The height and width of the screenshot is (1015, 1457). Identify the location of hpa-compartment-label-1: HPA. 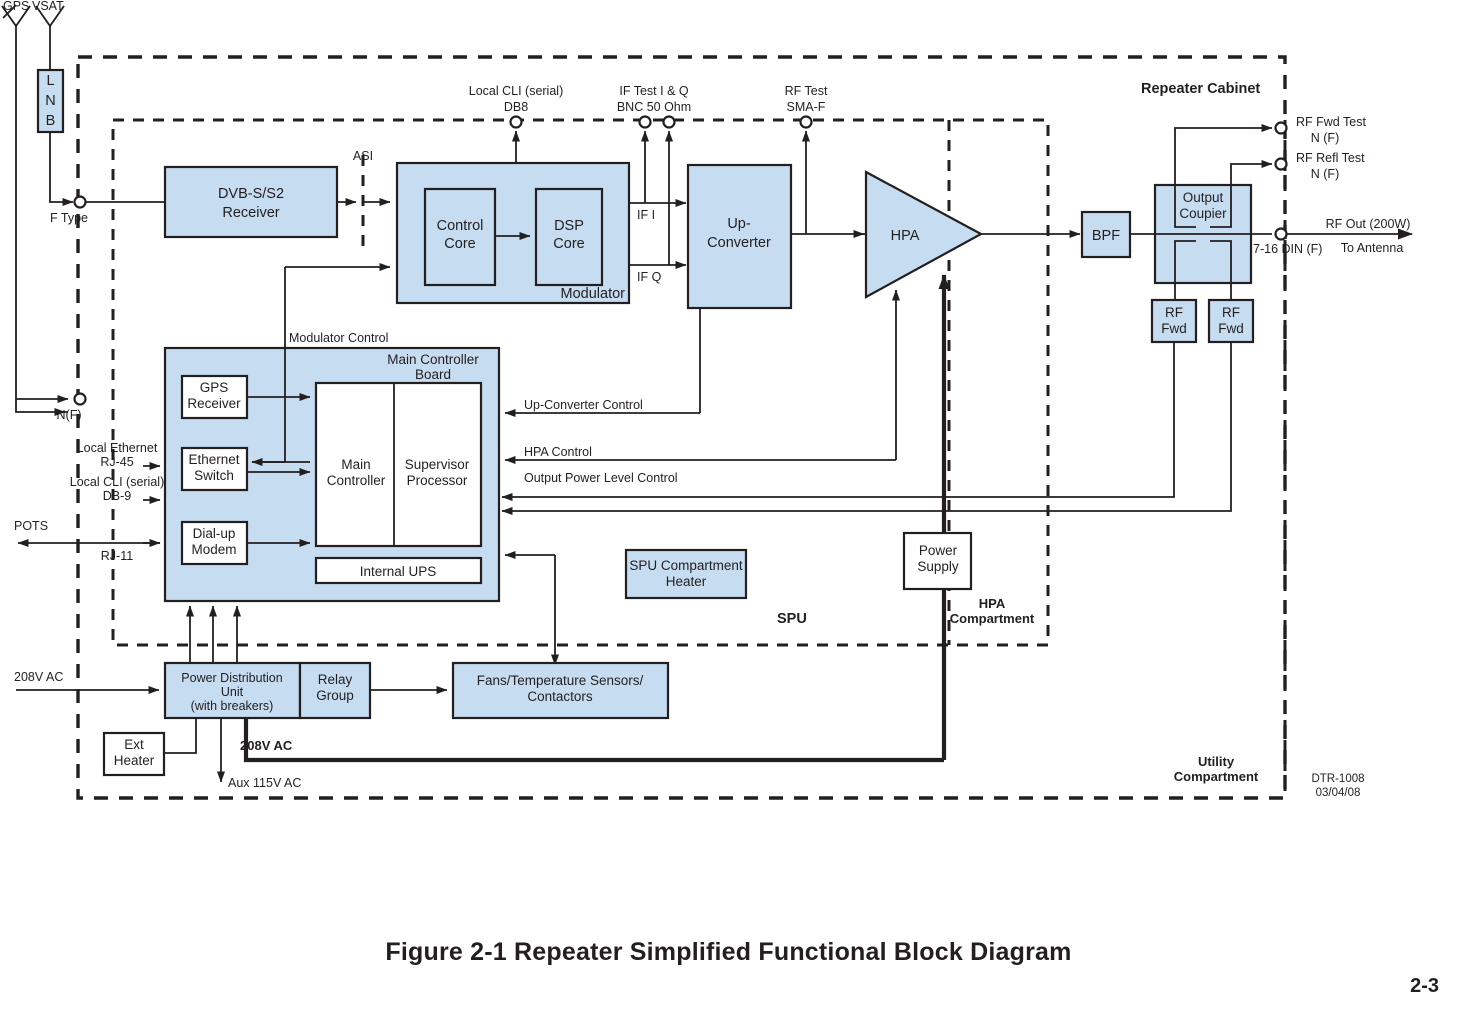
(992, 603).